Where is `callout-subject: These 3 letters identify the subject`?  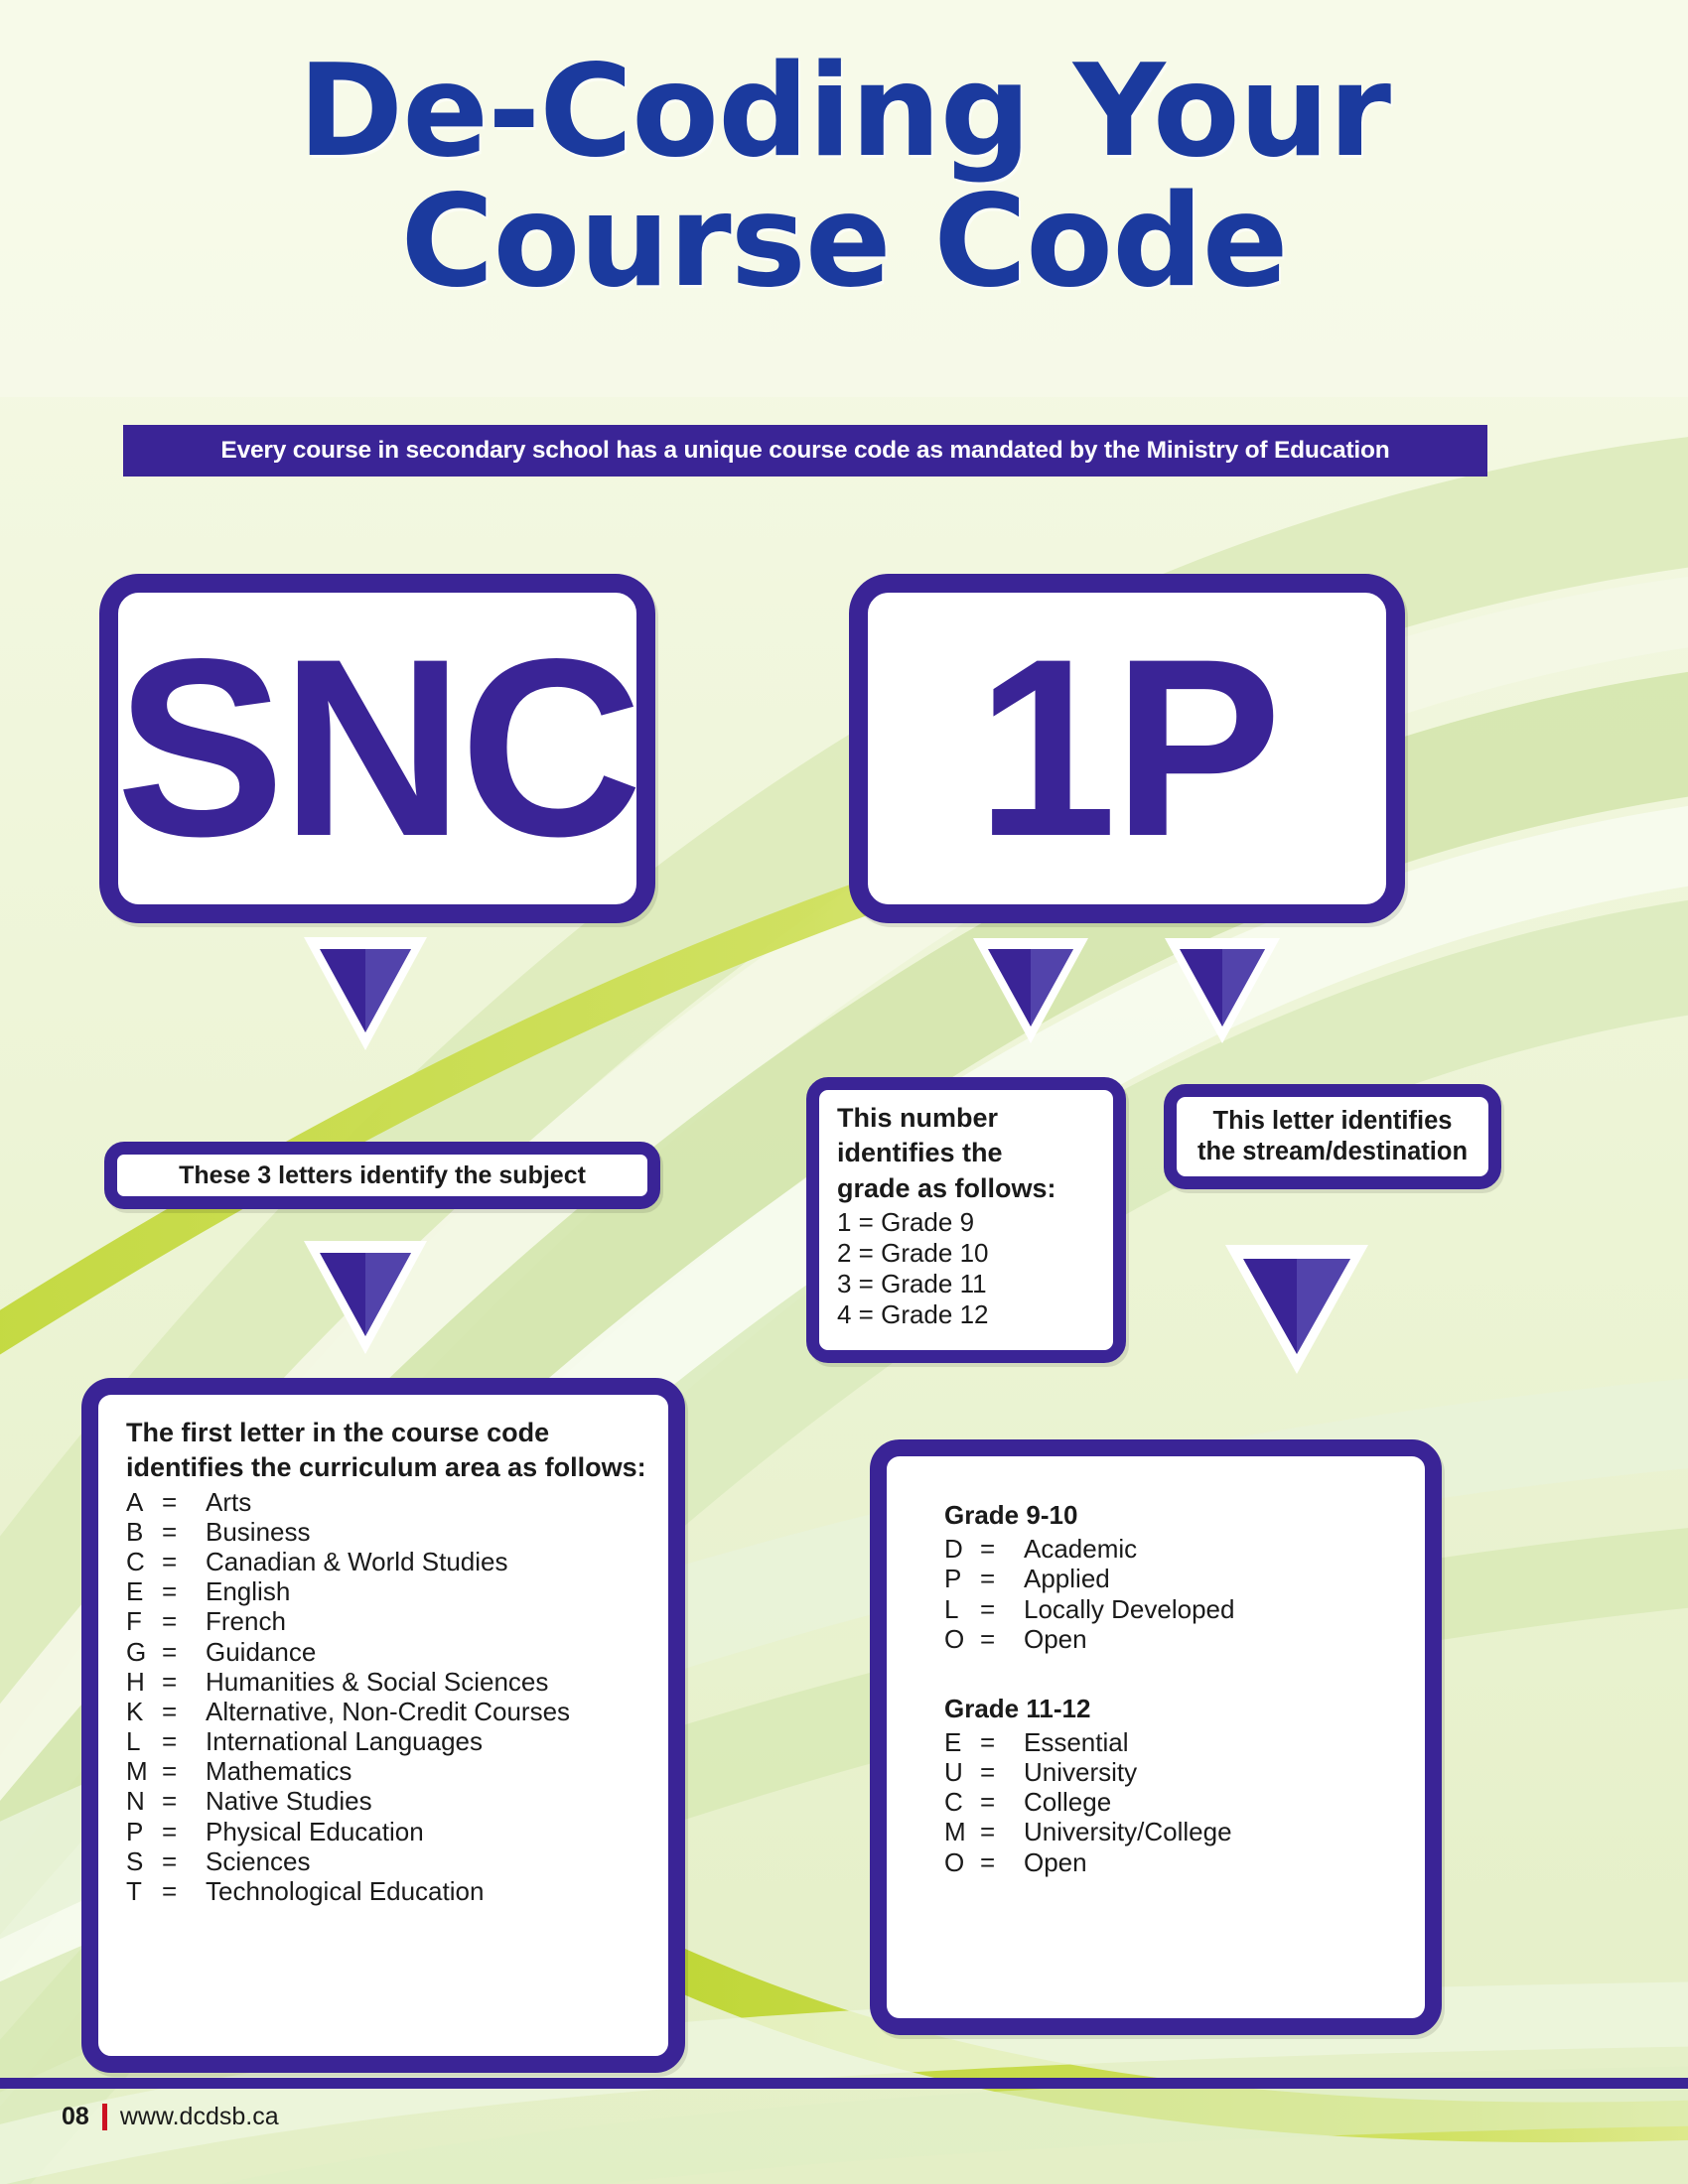 callout-subject: These 3 letters identify the subject is located at coordinates (382, 1175).